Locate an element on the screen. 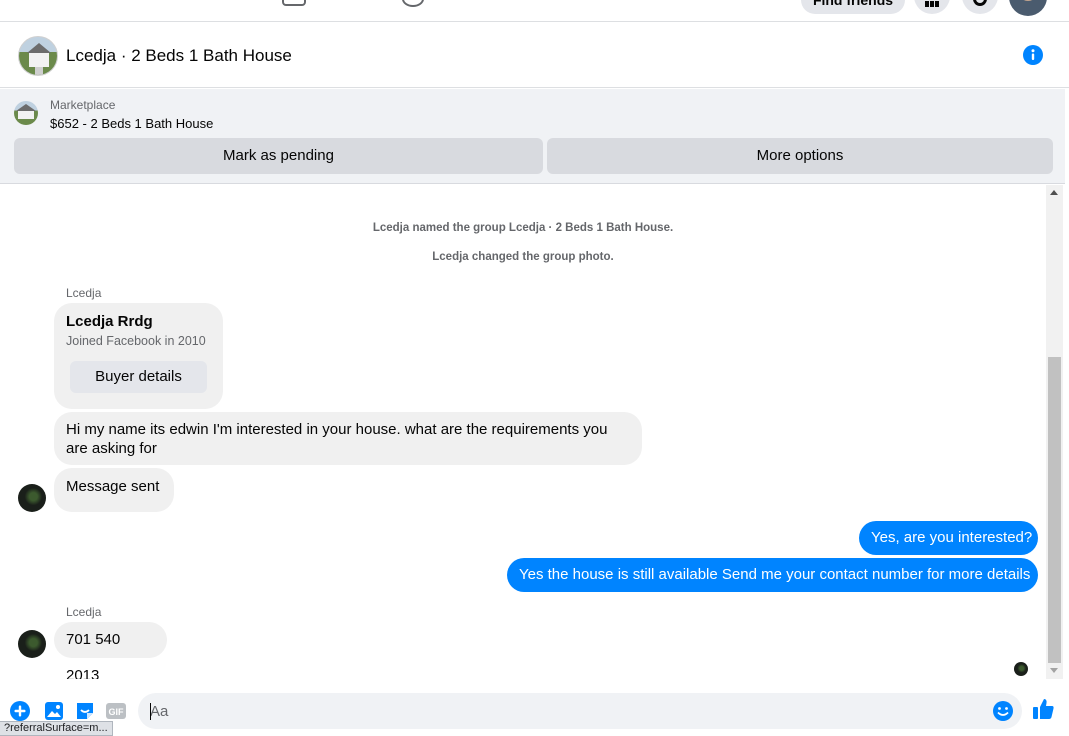 The image size is (1069, 736). photo-icon is located at coordinates (54, 711).